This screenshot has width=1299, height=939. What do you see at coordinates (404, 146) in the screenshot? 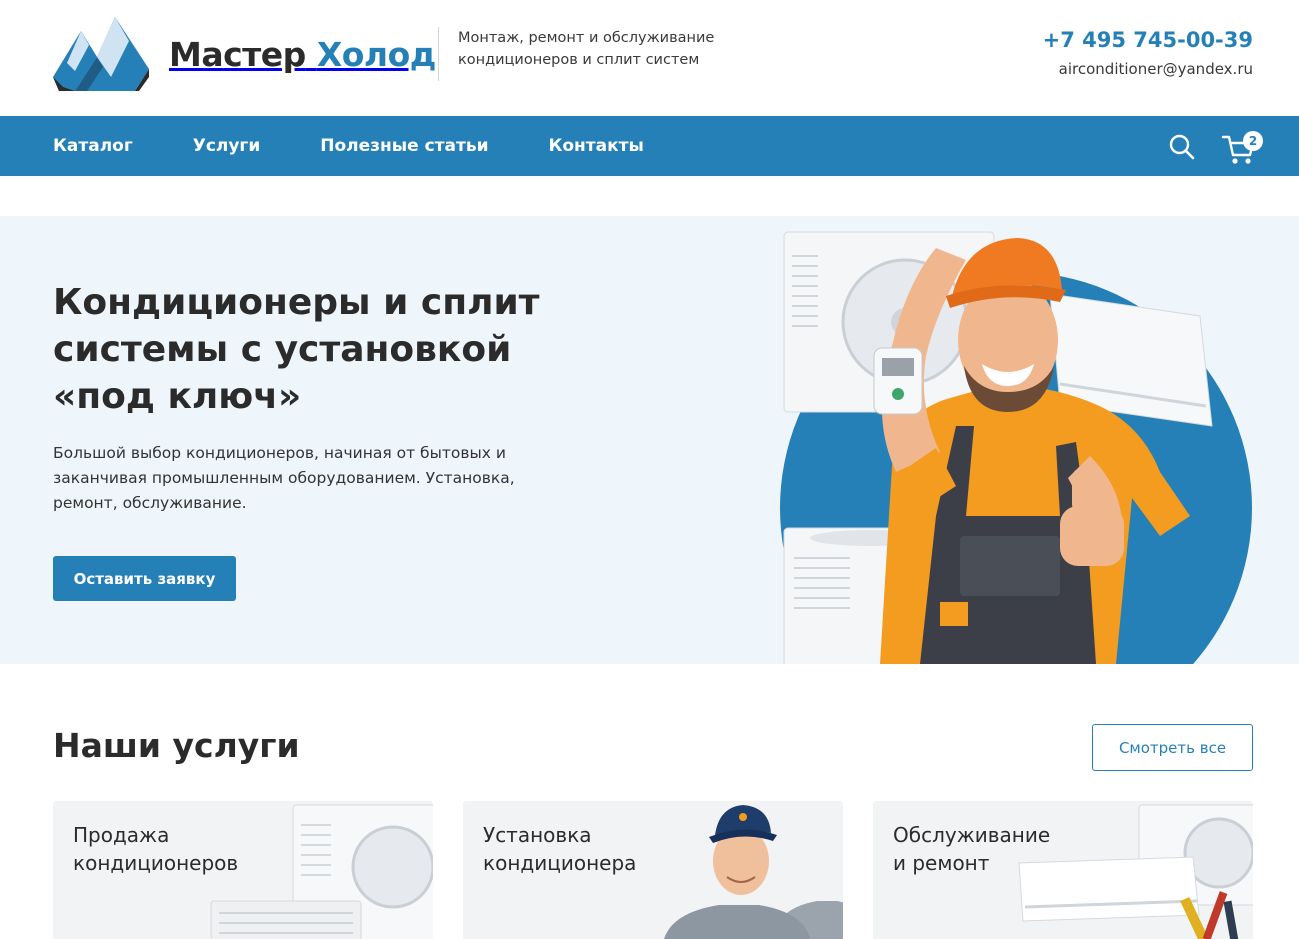
I see `nav-item-articles: Полезные статьи` at bounding box center [404, 146].